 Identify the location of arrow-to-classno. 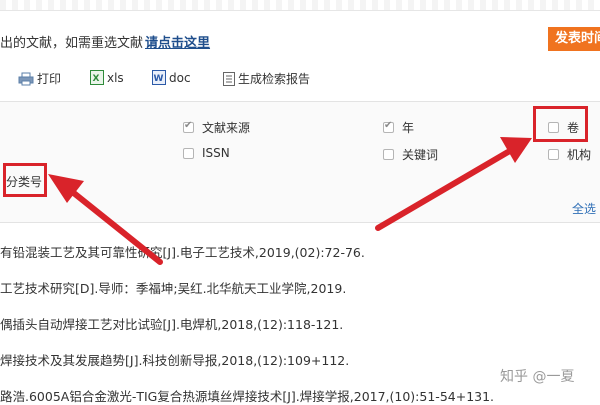
(105, 219).